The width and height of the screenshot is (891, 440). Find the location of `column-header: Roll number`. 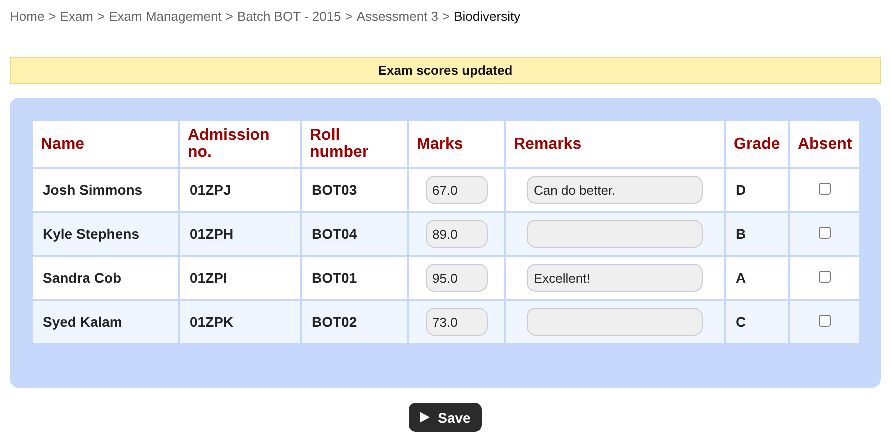

column-header: Roll number is located at coordinates (354, 144).